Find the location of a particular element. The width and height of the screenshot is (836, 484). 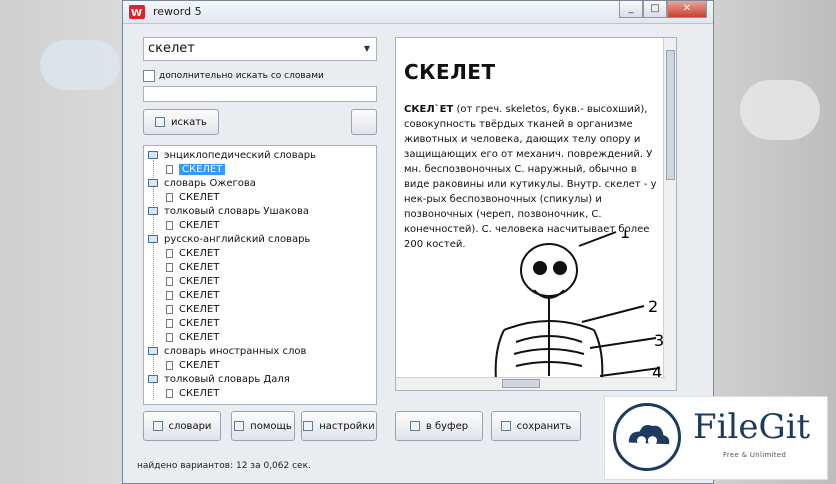

figure-label: 2 is located at coordinates (653, 306).